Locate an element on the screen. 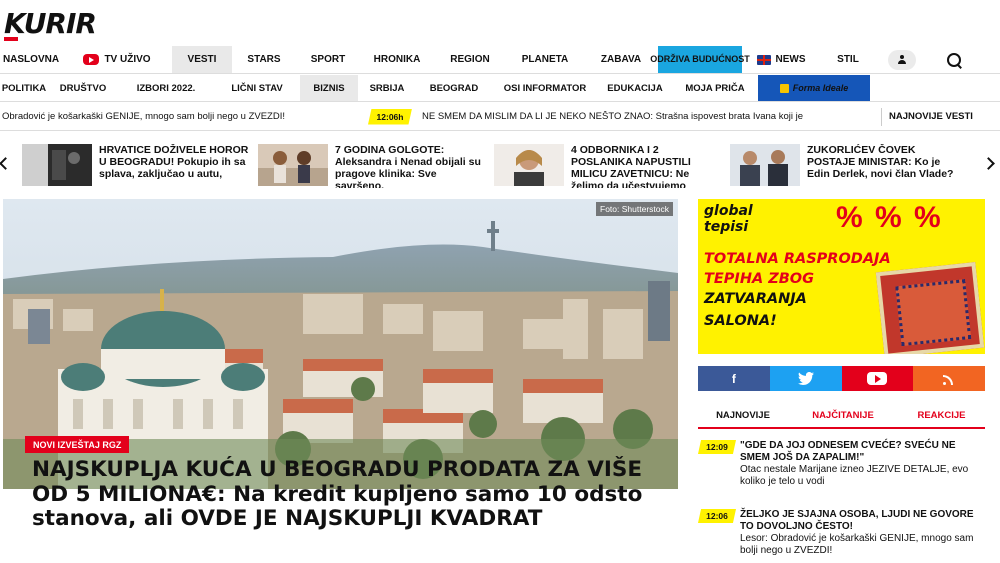 This screenshot has width=1000, height=563. live-play-icon is located at coordinates (91, 59).